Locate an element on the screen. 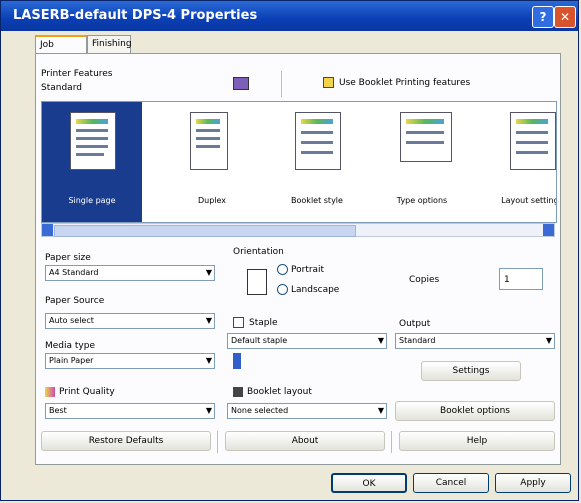 This screenshot has height=503, width=581. gallery-caption: Booklet style is located at coordinates (317, 200).